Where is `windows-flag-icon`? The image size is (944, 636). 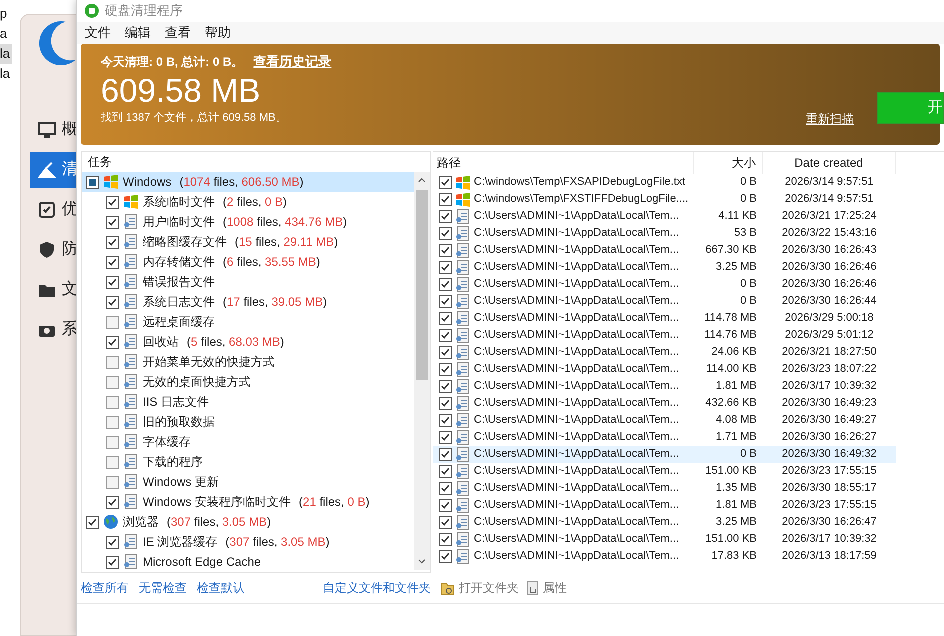 windows-flag-icon is located at coordinates (111, 182).